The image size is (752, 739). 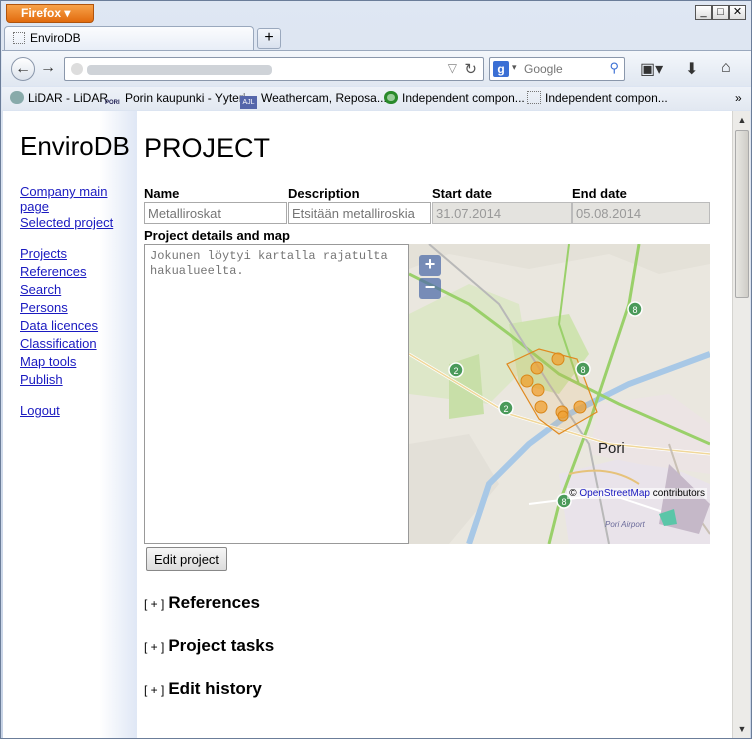 What do you see at coordinates (78, 199) in the screenshot?
I see `nav-company-main-page: Company main page` at bounding box center [78, 199].